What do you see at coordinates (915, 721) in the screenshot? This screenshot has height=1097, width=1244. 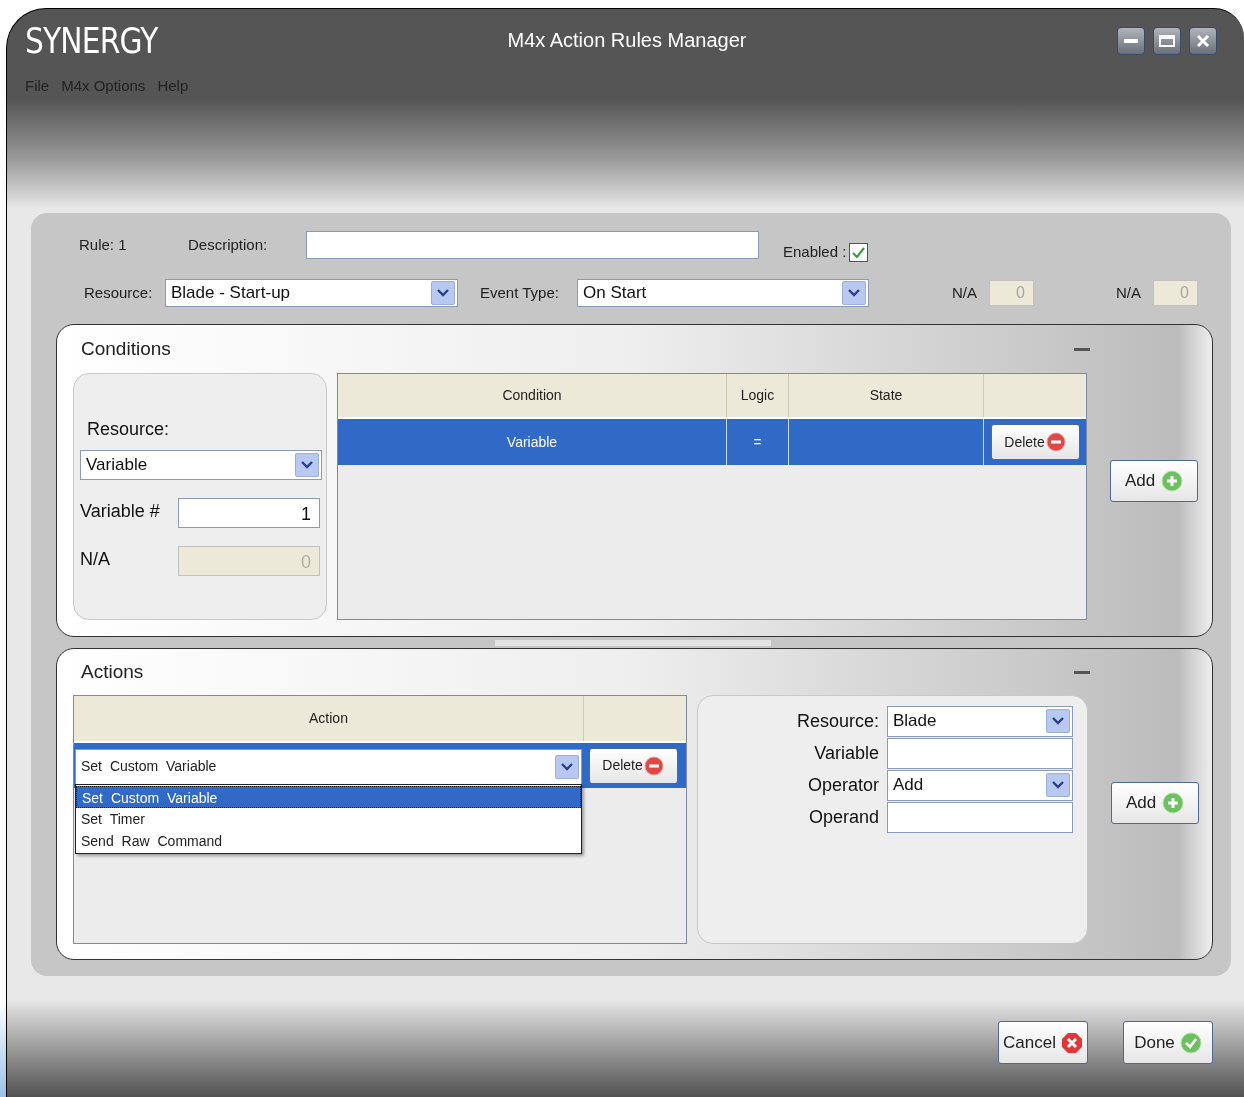 I see `selected-value: Blade` at bounding box center [915, 721].